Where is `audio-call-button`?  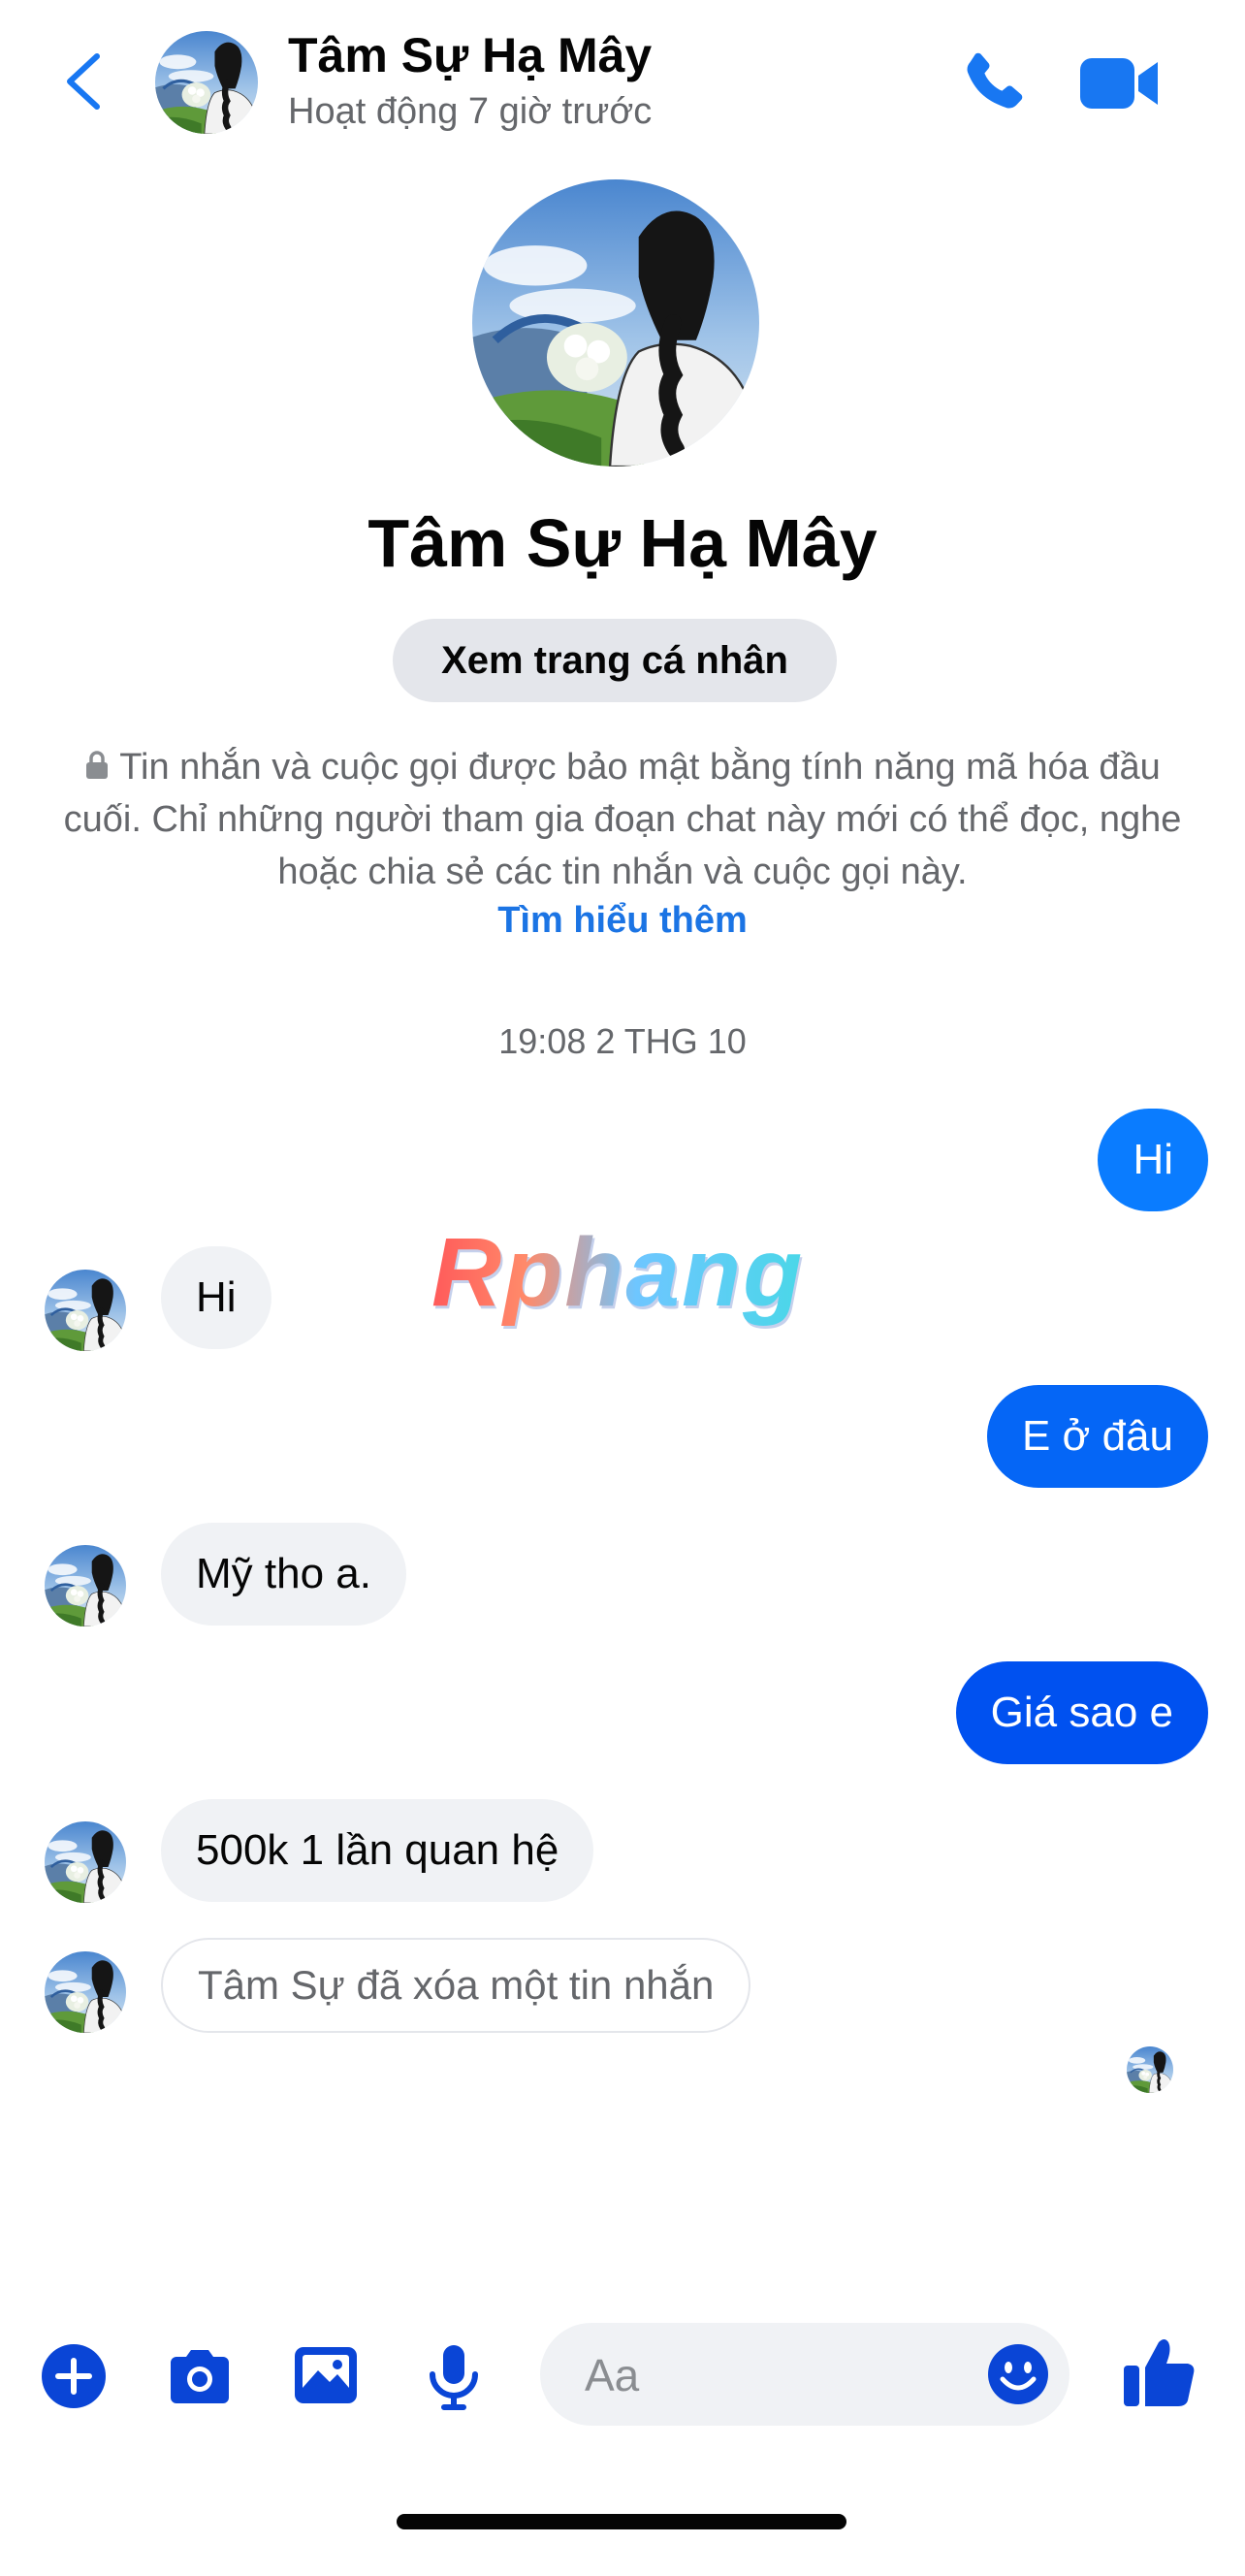
audio-call-button is located at coordinates (992, 83).